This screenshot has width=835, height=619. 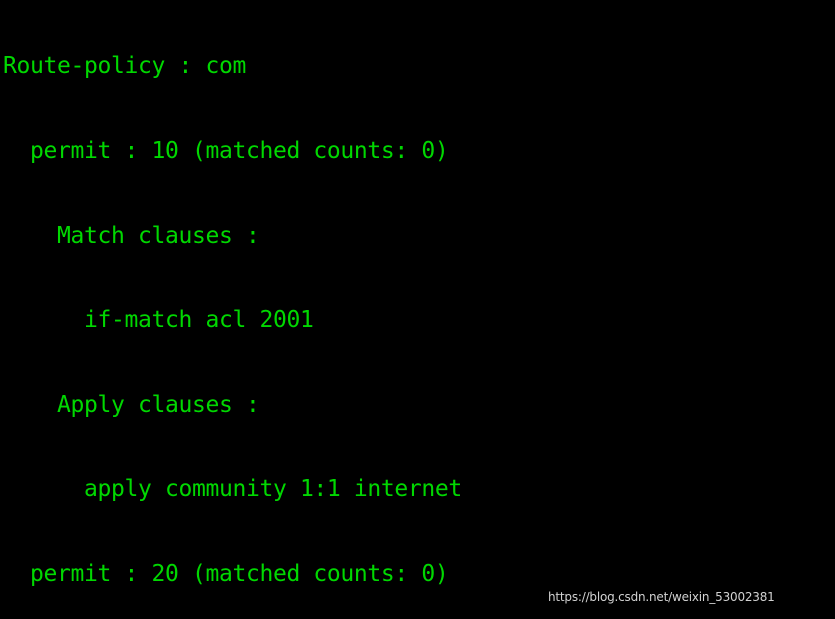 What do you see at coordinates (124, 66) in the screenshot?
I see `terminal-line: Route-policy : com` at bounding box center [124, 66].